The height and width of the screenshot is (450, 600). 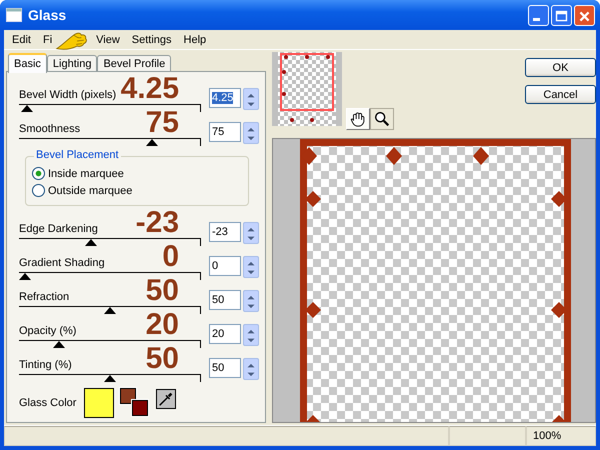 I want to click on number-field: 20, so click(x=225, y=334).